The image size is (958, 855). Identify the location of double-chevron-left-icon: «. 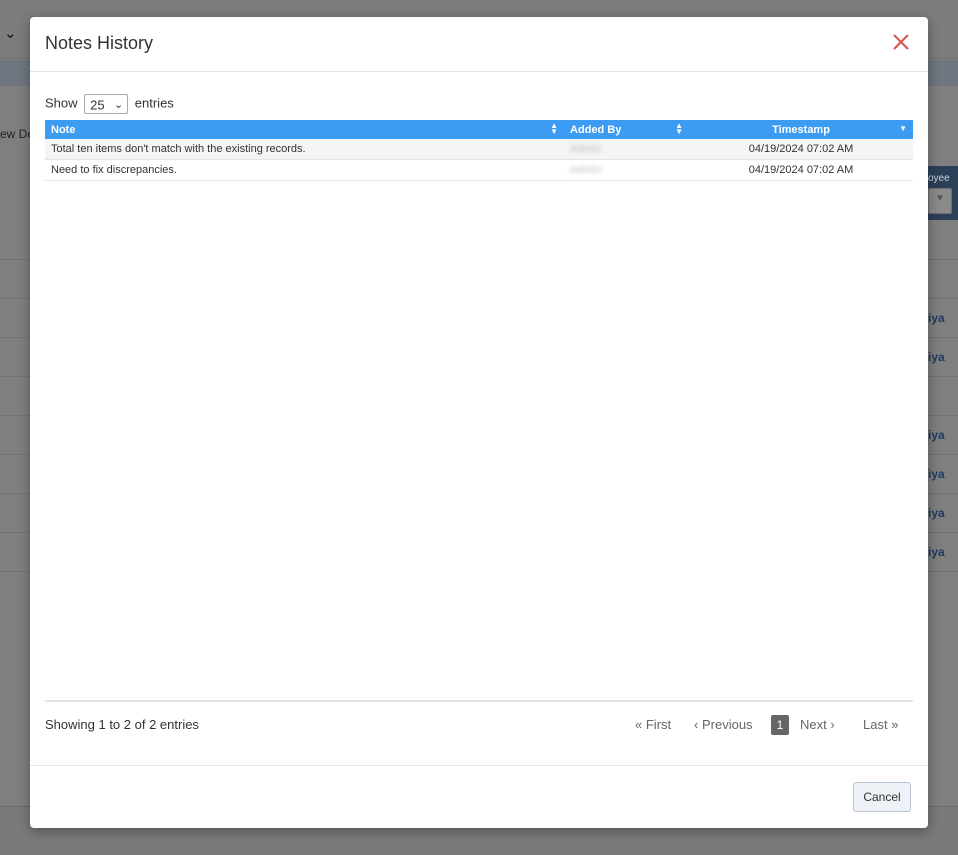
(639, 724).